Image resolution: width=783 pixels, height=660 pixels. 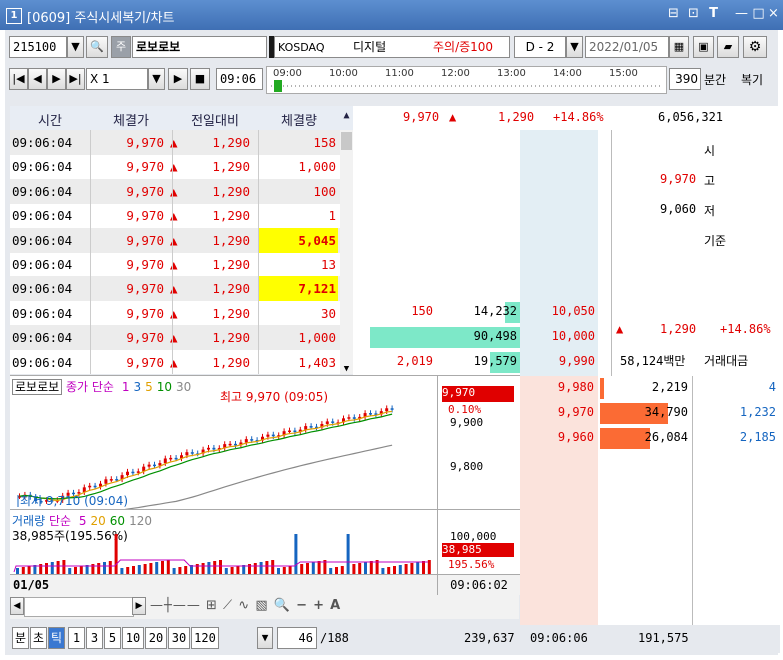 What do you see at coordinates (175, 313) in the screenshot?
I see `table-row: 09:06:04 9,970 ▲ 1,290 30` at bounding box center [175, 313].